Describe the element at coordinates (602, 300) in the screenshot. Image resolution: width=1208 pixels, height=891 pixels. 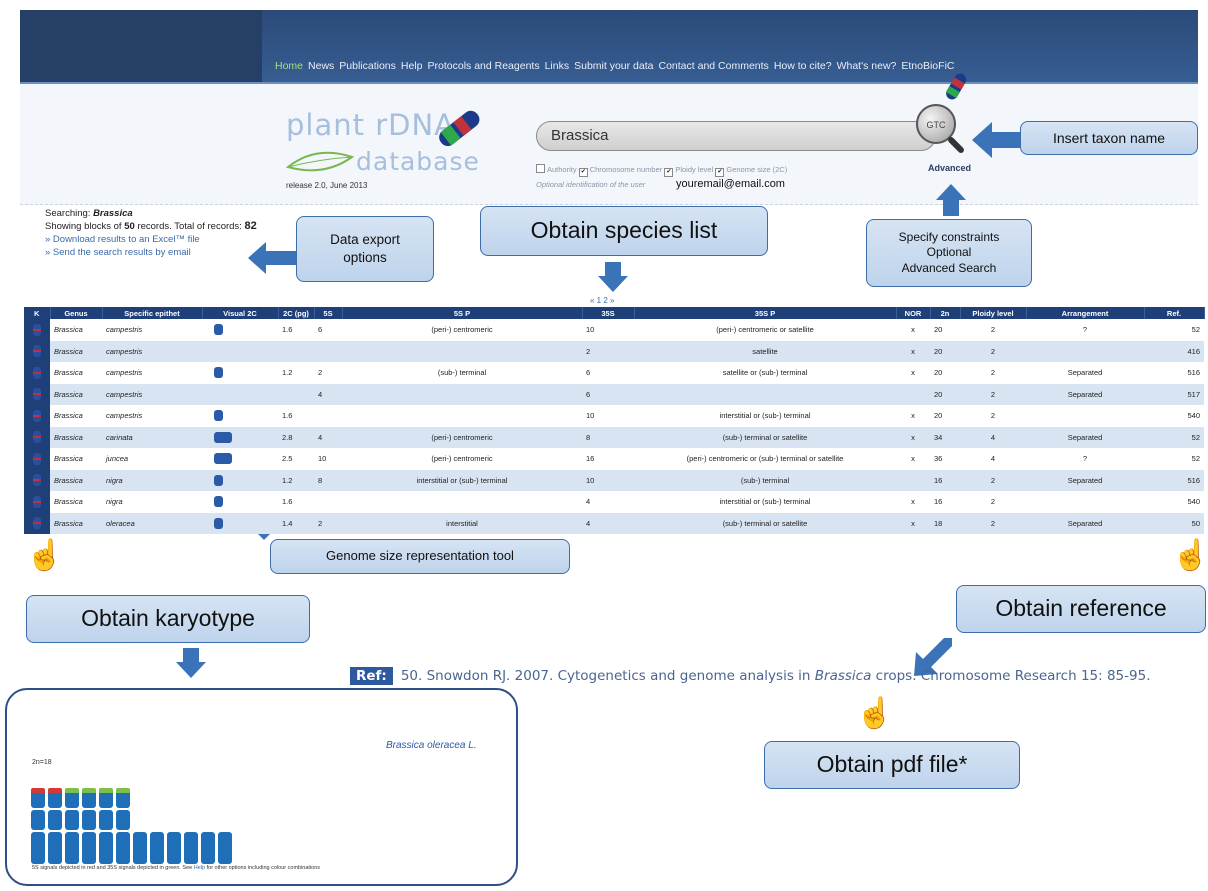
I see `pagination: « 1 2 »` at that location.